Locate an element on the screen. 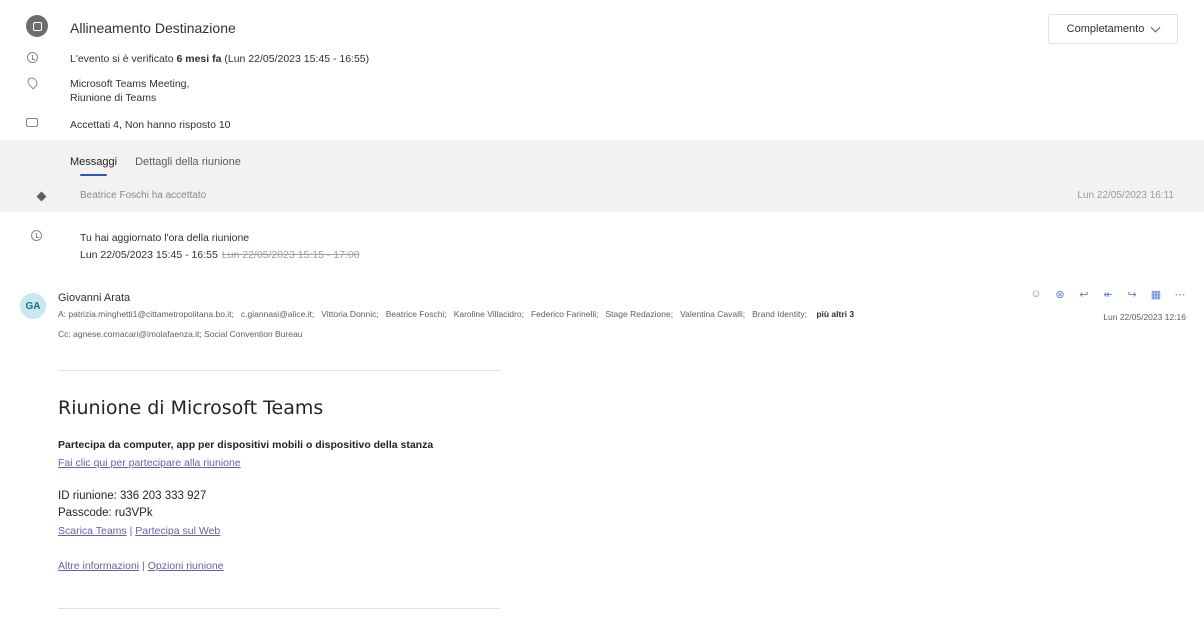 The image size is (1204, 629). teams-icon: ⊛ is located at coordinates (1060, 294).